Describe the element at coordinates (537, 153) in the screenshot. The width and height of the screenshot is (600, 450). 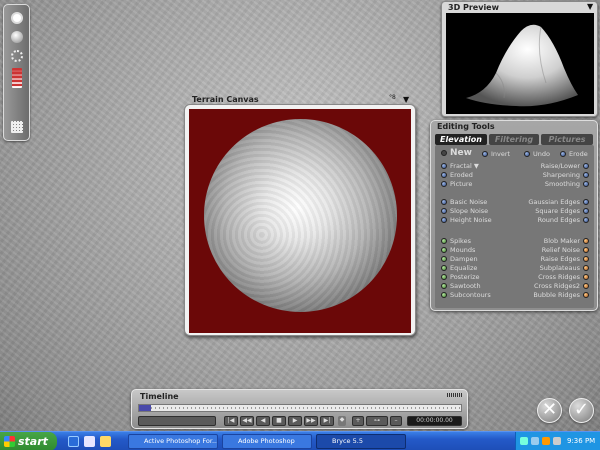
I see `undo-button: Undo` at that location.